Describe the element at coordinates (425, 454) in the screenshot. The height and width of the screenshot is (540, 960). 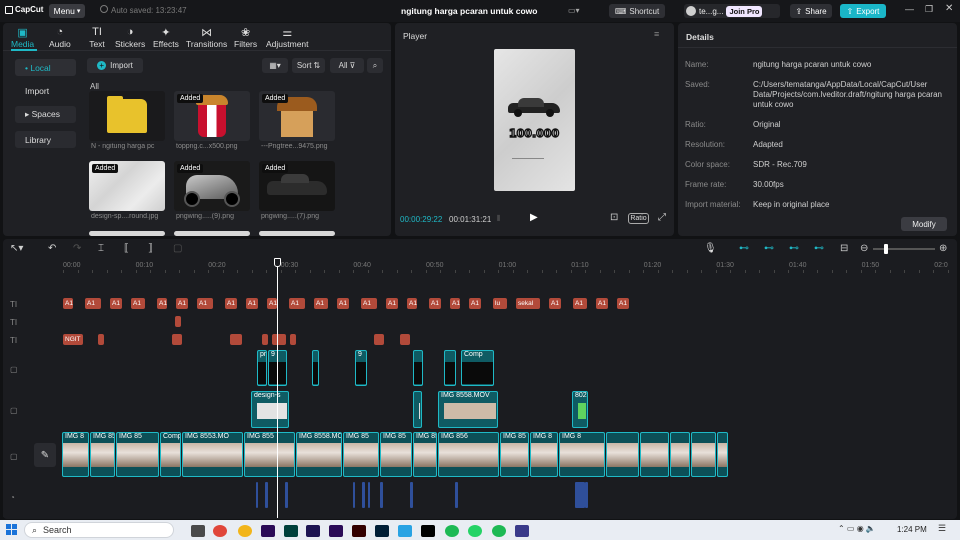
I see `main-video-clip: IMG 8561.MO` at that location.